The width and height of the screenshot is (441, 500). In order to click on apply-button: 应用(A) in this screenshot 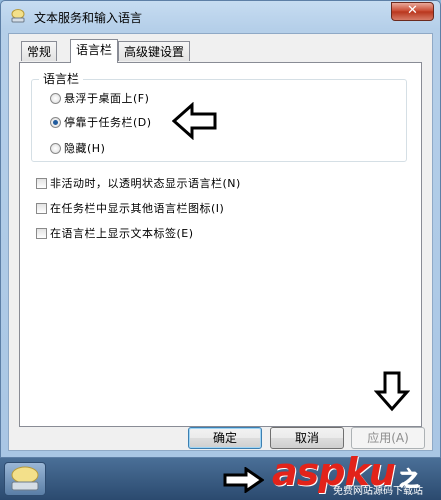, I will do `click(388, 438)`.